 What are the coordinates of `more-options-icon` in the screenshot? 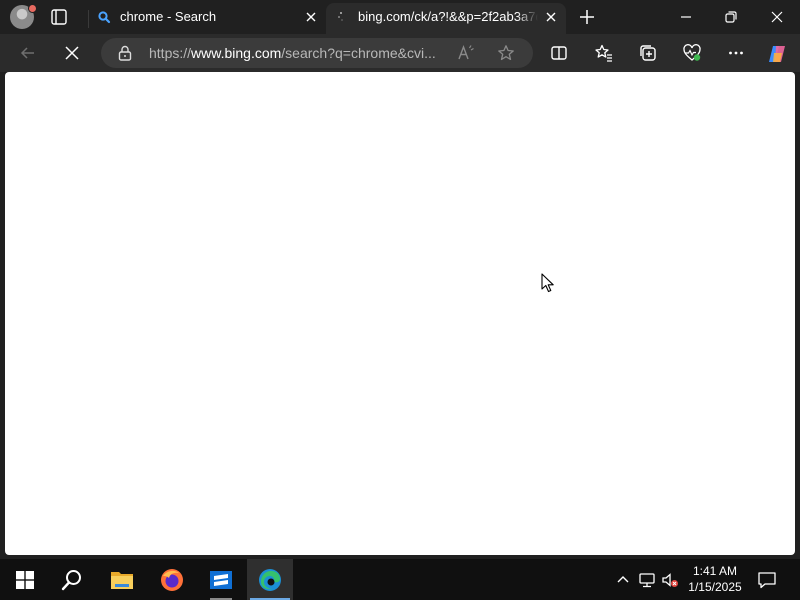 It's located at (736, 53).